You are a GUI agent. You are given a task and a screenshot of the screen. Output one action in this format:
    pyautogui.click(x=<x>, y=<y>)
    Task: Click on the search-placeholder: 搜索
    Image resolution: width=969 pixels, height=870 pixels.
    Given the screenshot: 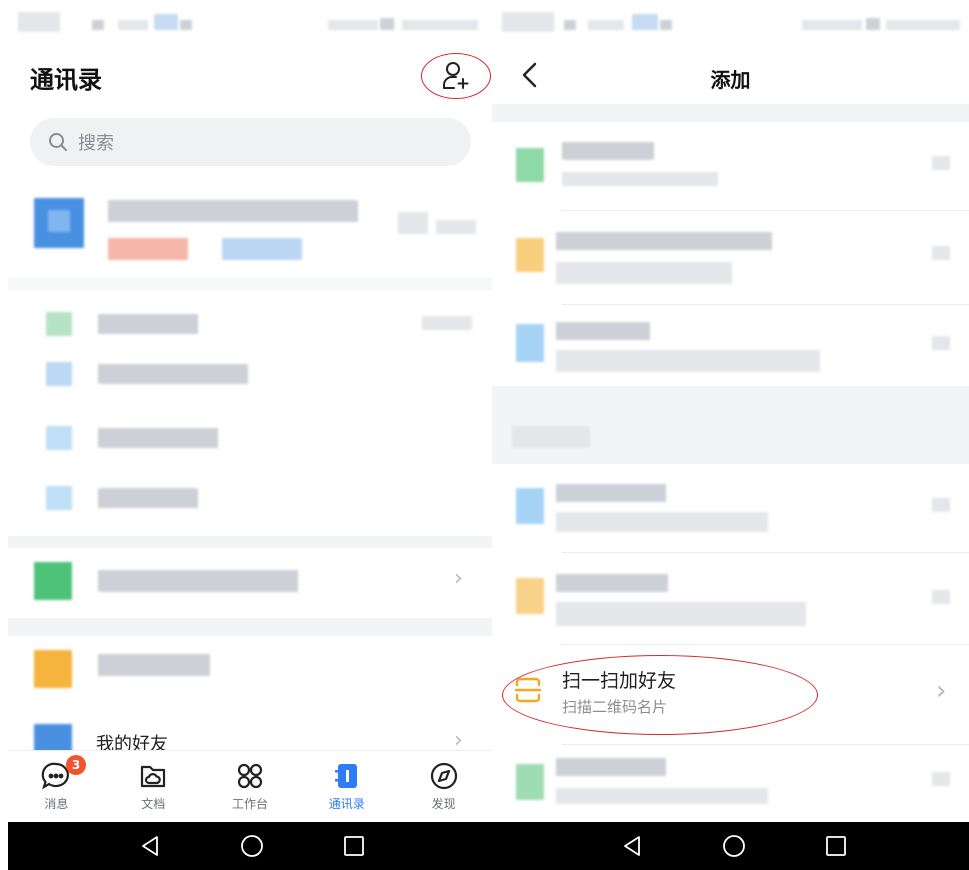 What is the action you would take?
    pyautogui.click(x=96, y=143)
    